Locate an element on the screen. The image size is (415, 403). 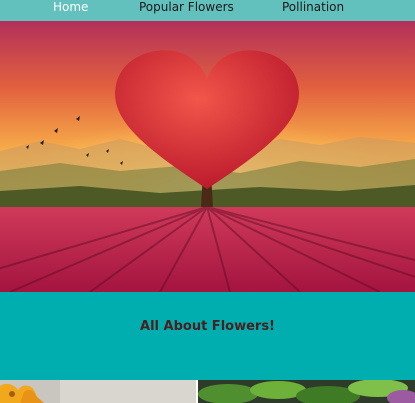
top-navigation: Home Popular Flowers Pollination is located at coordinates (207, 10).